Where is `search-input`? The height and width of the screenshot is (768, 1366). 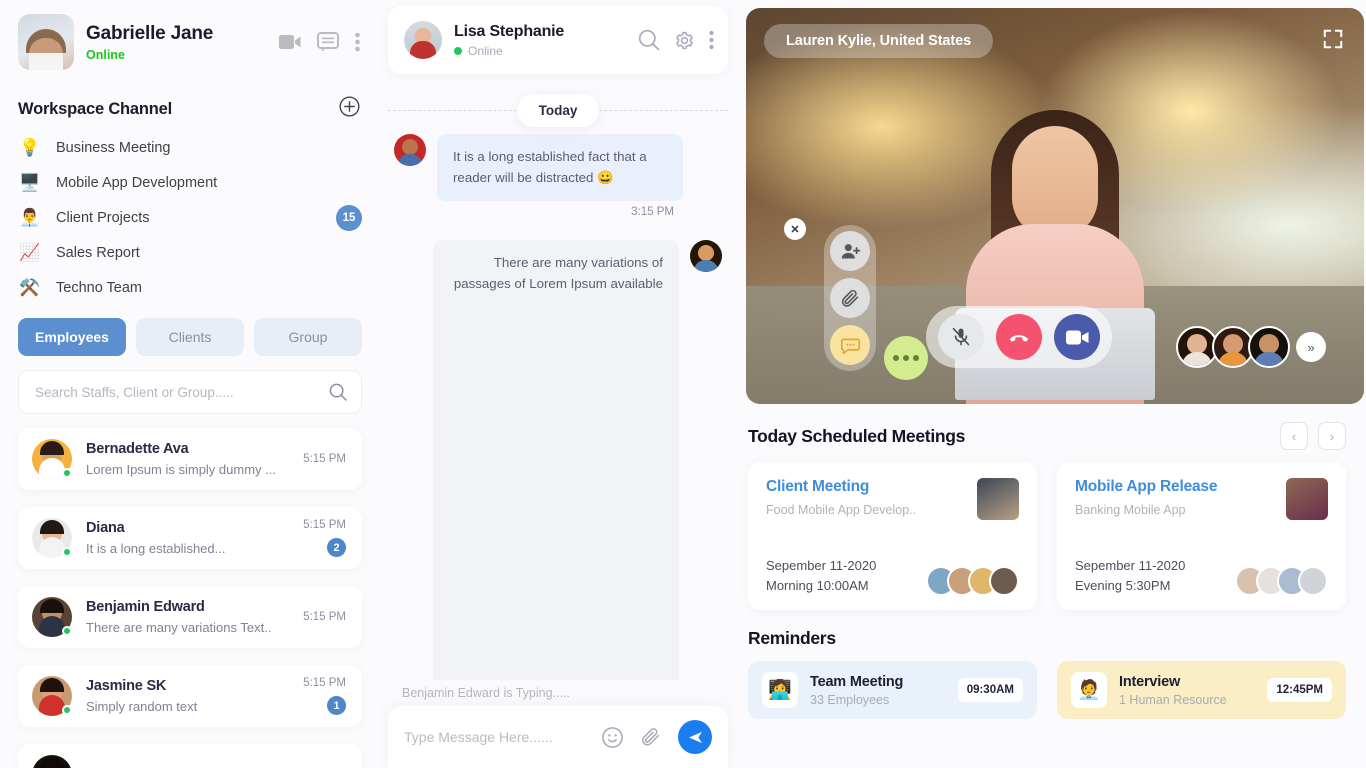 search-input is located at coordinates (182, 392).